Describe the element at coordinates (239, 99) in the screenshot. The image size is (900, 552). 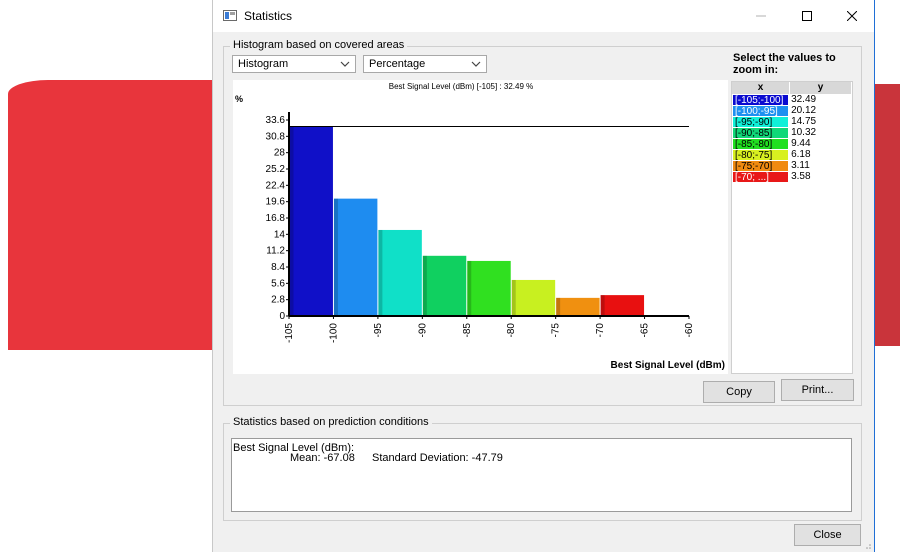
I see `y-axis-label: %` at that location.